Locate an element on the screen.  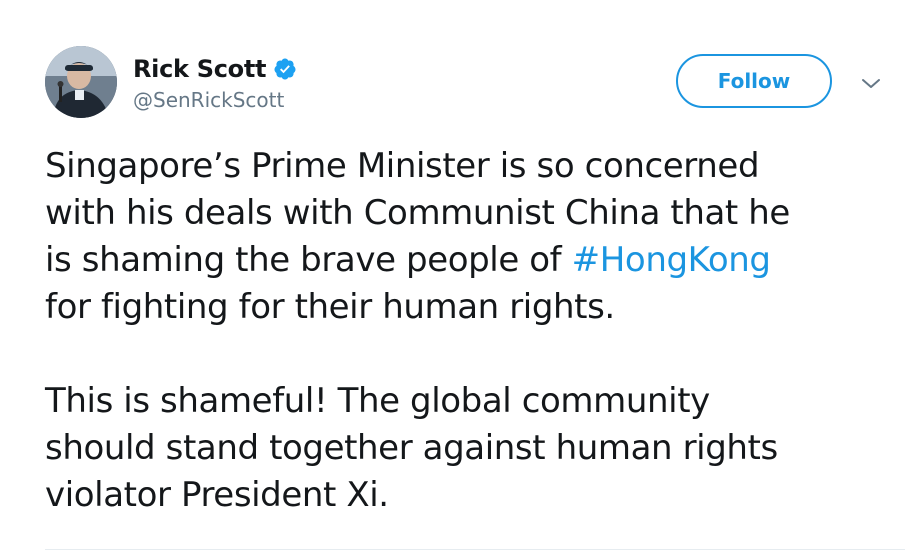
author-block: Rick Scott @SenRickScott is located at coordinates (215, 82).